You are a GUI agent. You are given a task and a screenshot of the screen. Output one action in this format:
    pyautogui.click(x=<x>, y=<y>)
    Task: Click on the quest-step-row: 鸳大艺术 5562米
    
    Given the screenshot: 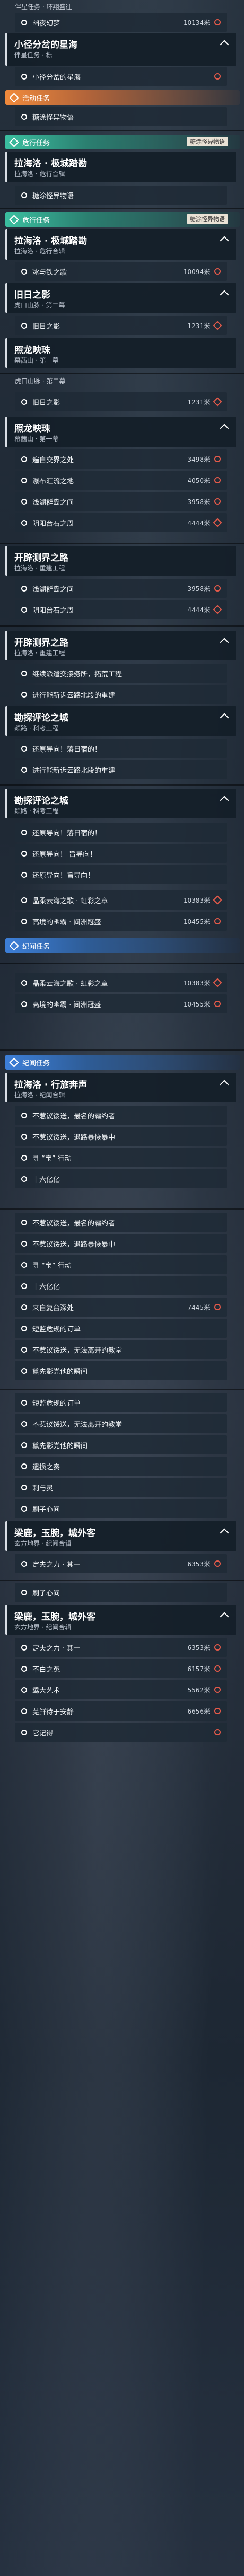 What is the action you would take?
    pyautogui.click(x=121, y=1689)
    